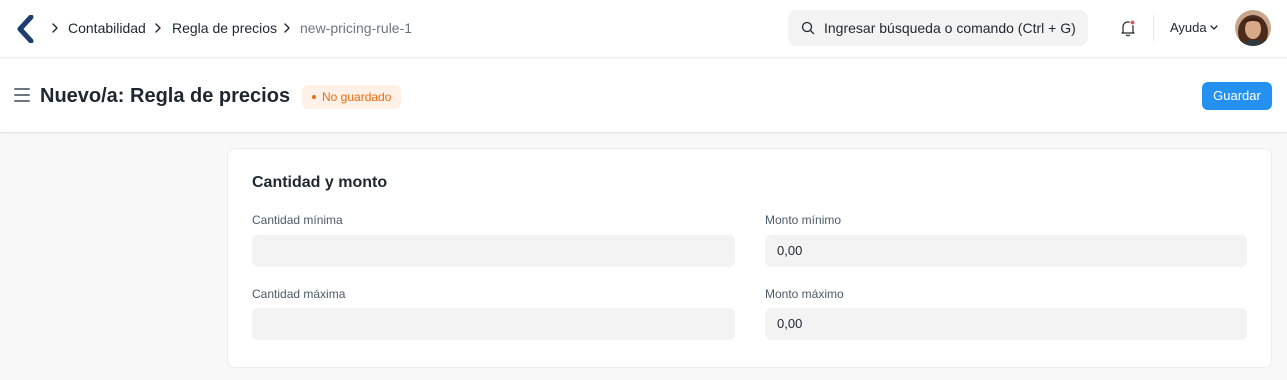  What do you see at coordinates (808, 28) in the screenshot?
I see `search-icon` at bounding box center [808, 28].